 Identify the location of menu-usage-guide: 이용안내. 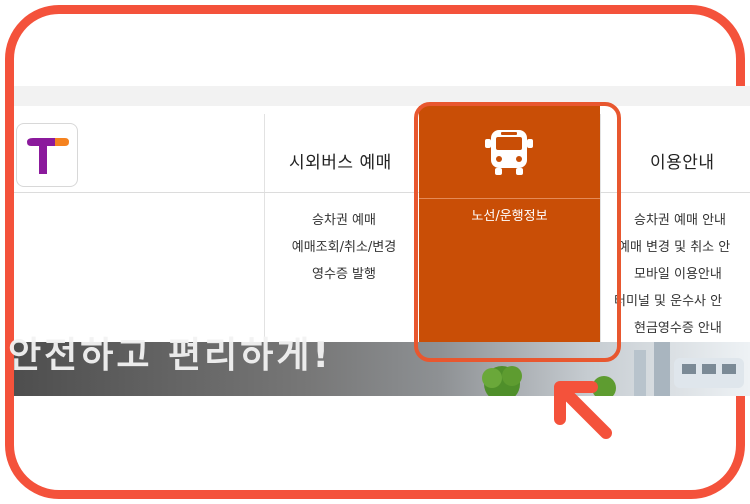
(682, 160).